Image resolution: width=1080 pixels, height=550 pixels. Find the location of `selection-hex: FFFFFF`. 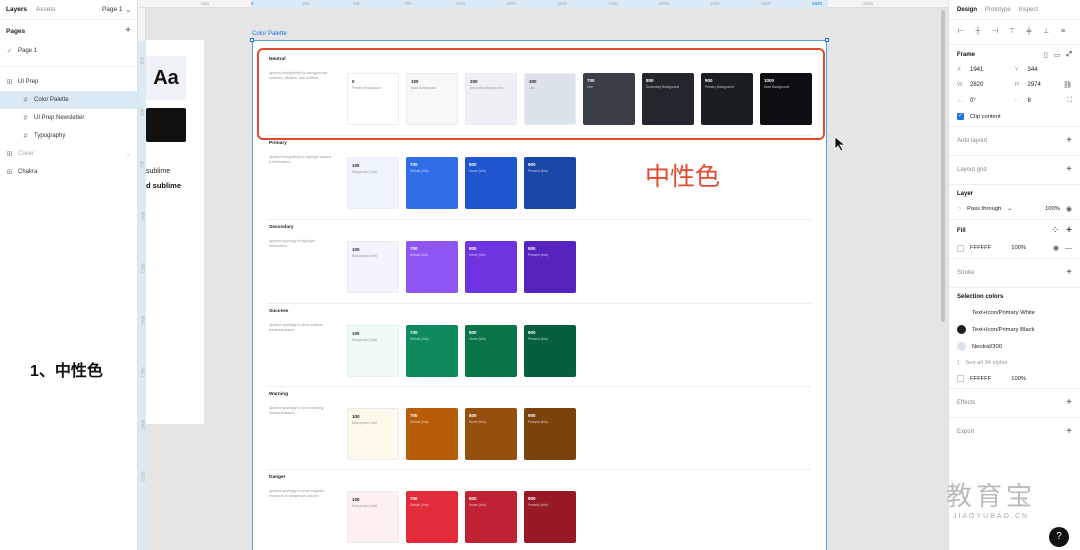

selection-hex: FFFFFF is located at coordinates (980, 379).